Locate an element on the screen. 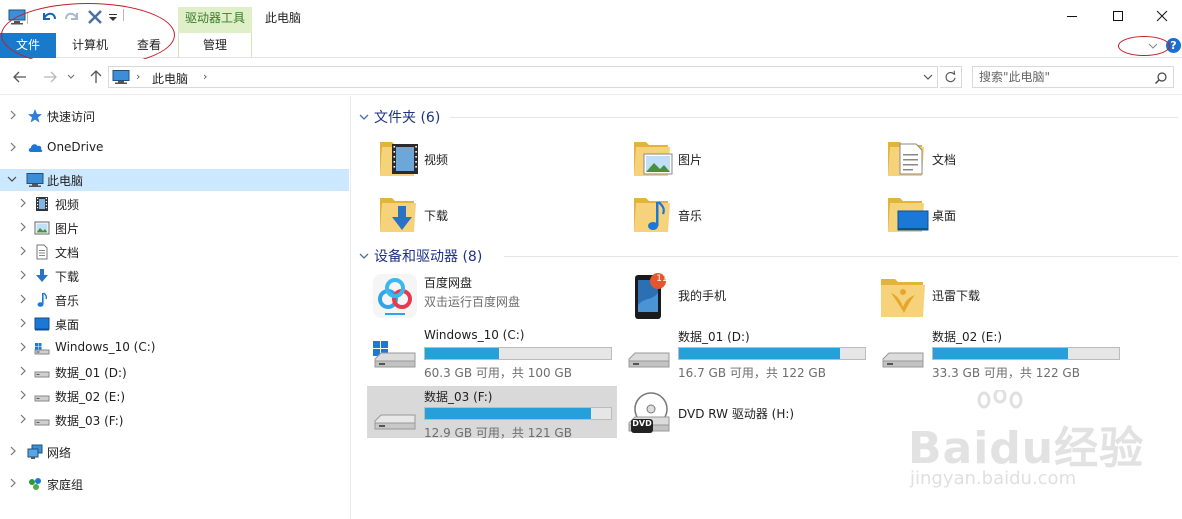 The image size is (1182, 519). nav-item-onedrive: OneDrive is located at coordinates (174, 148).